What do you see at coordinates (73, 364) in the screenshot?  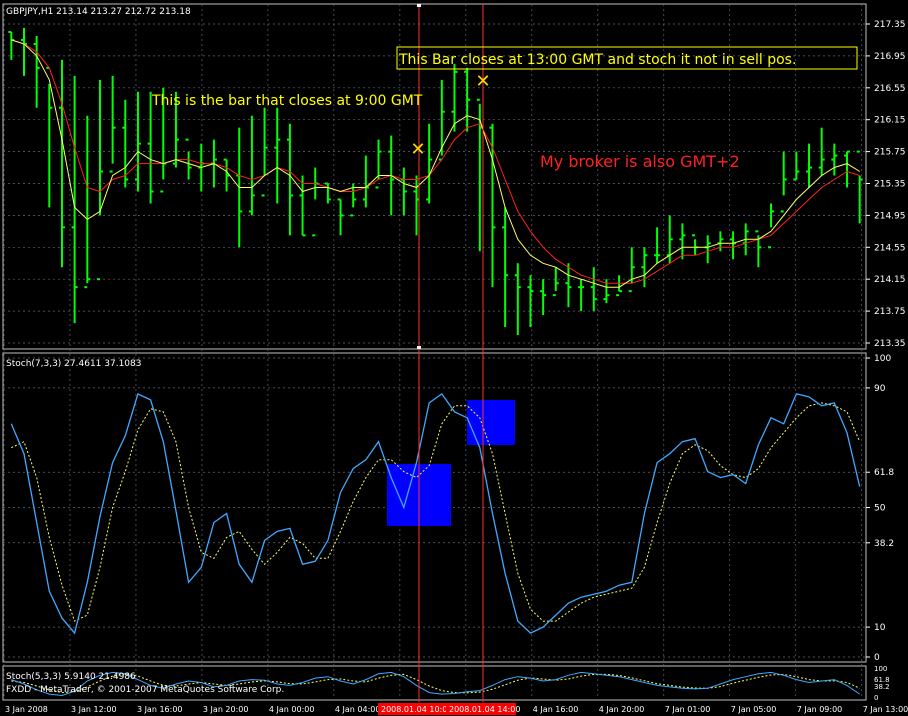 I see `stoch-pane-header: Stoch(7,3,3) 27.4611 37.1083` at bounding box center [73, 364].